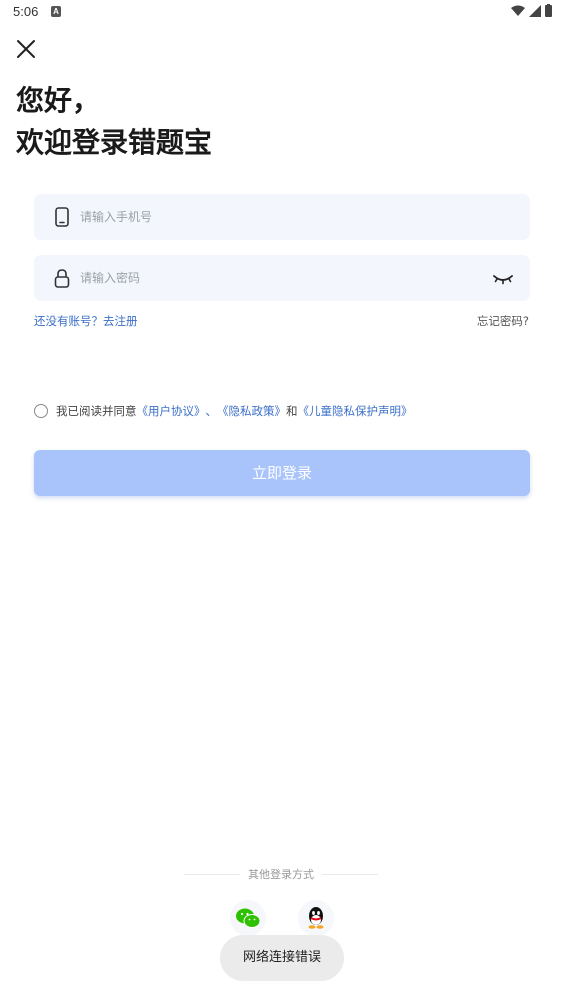 This screenshot has width=564, height=1004. Describe the element at coordinates (355, 411) in the screenshot. I see `child-privacy-link: 《儿童隐私保护声明》` at that location.